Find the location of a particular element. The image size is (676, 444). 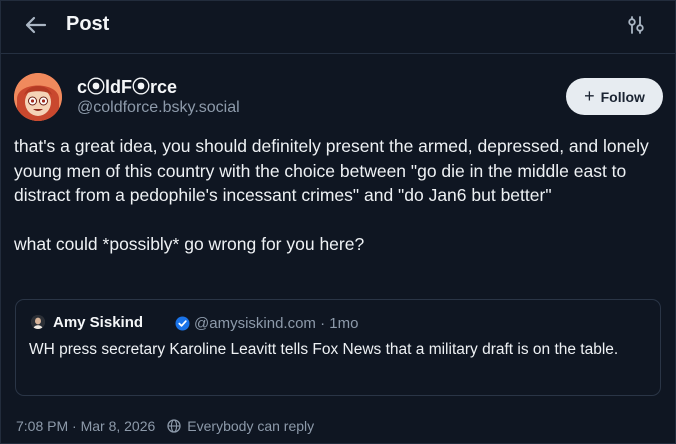

verified-check-icon is located at coordinates (182, 323).